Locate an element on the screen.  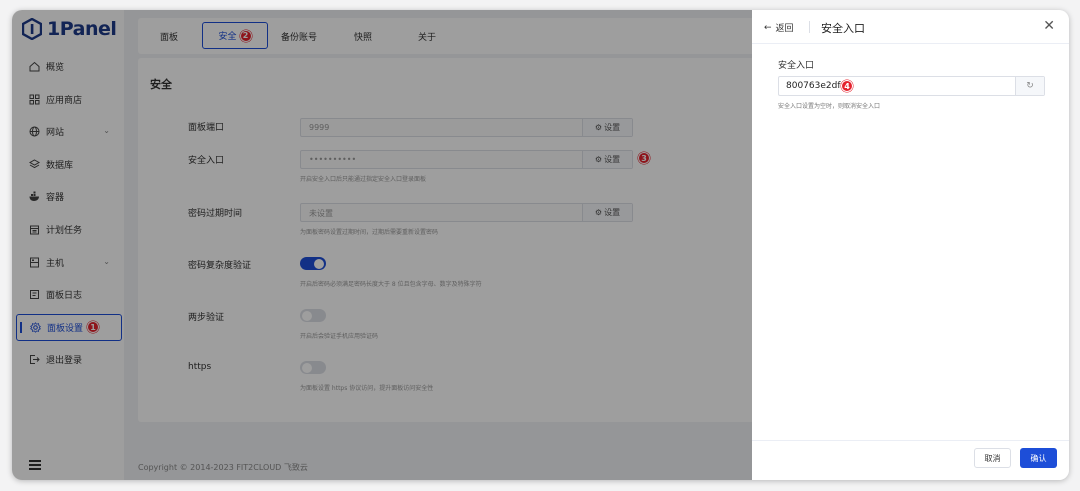
password-complexity-toggle is located at coordinates (313, 263).